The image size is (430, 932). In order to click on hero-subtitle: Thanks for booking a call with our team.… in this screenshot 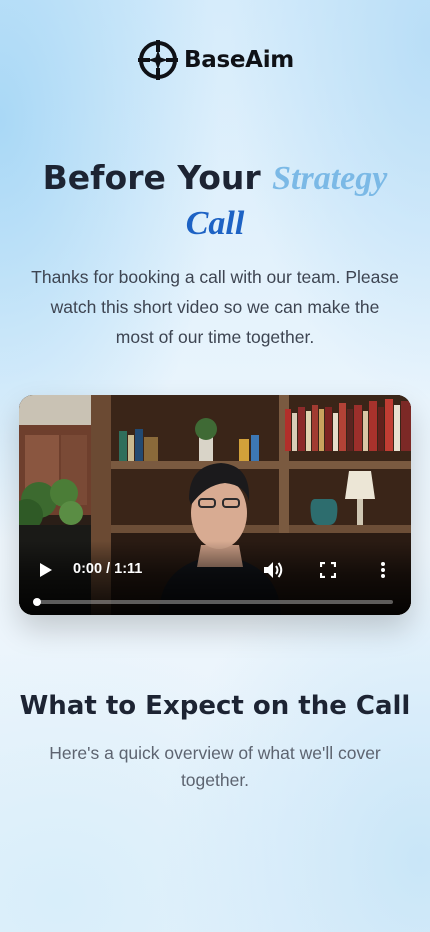, I will do `click(215, 307)`.